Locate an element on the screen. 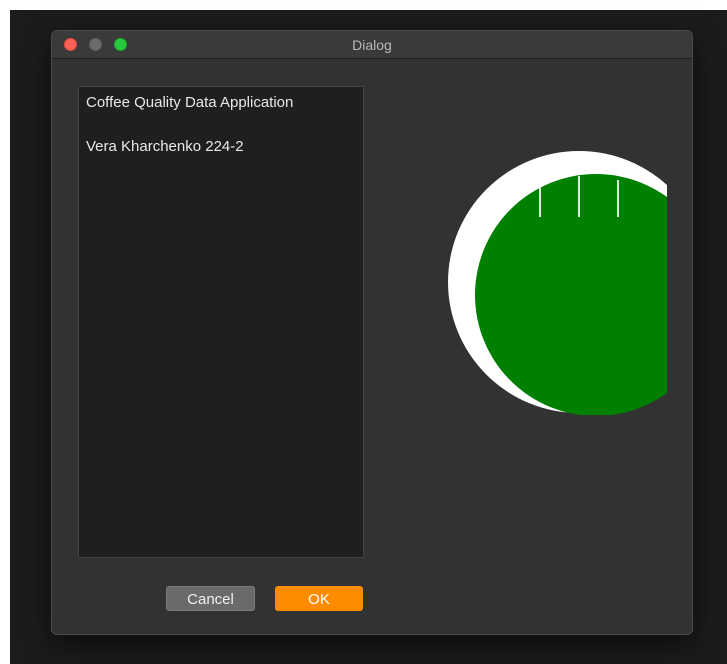  ok-button: OK is located at coordinates (319, 598).